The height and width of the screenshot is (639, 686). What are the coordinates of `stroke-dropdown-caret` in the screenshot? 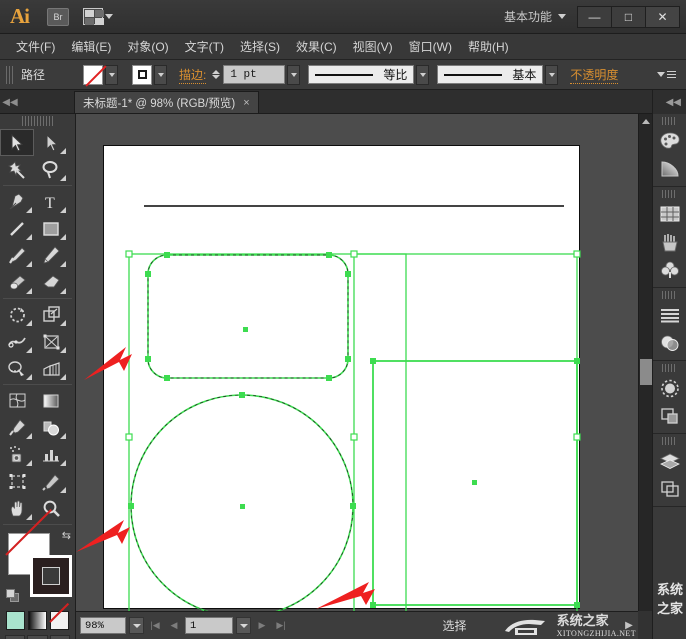 It's located at (161, 74).